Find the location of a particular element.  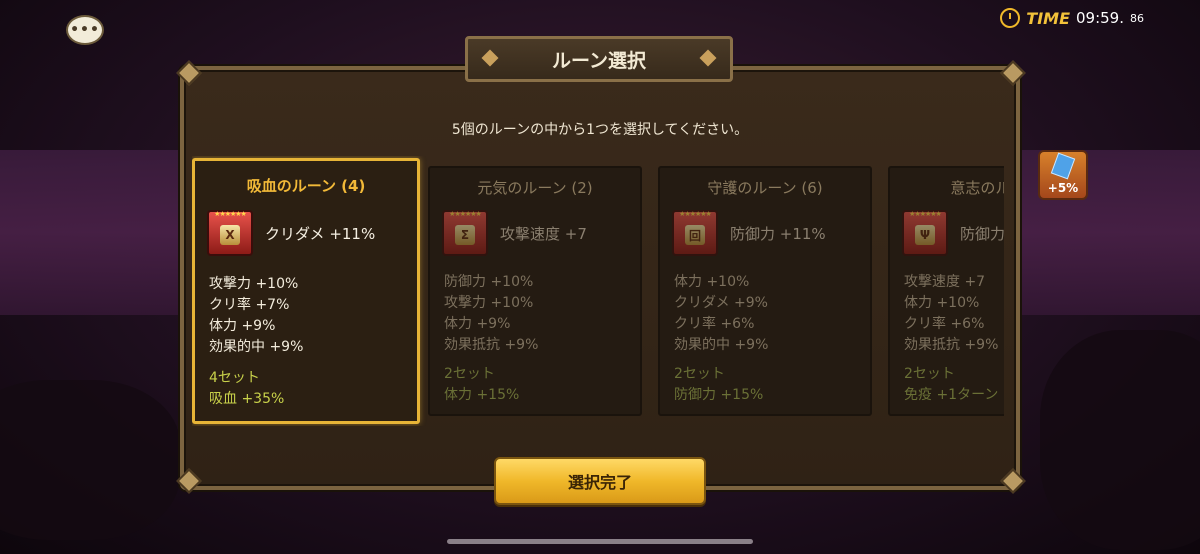

rune-set-count: 4セット is located at coordinates (234, 378).